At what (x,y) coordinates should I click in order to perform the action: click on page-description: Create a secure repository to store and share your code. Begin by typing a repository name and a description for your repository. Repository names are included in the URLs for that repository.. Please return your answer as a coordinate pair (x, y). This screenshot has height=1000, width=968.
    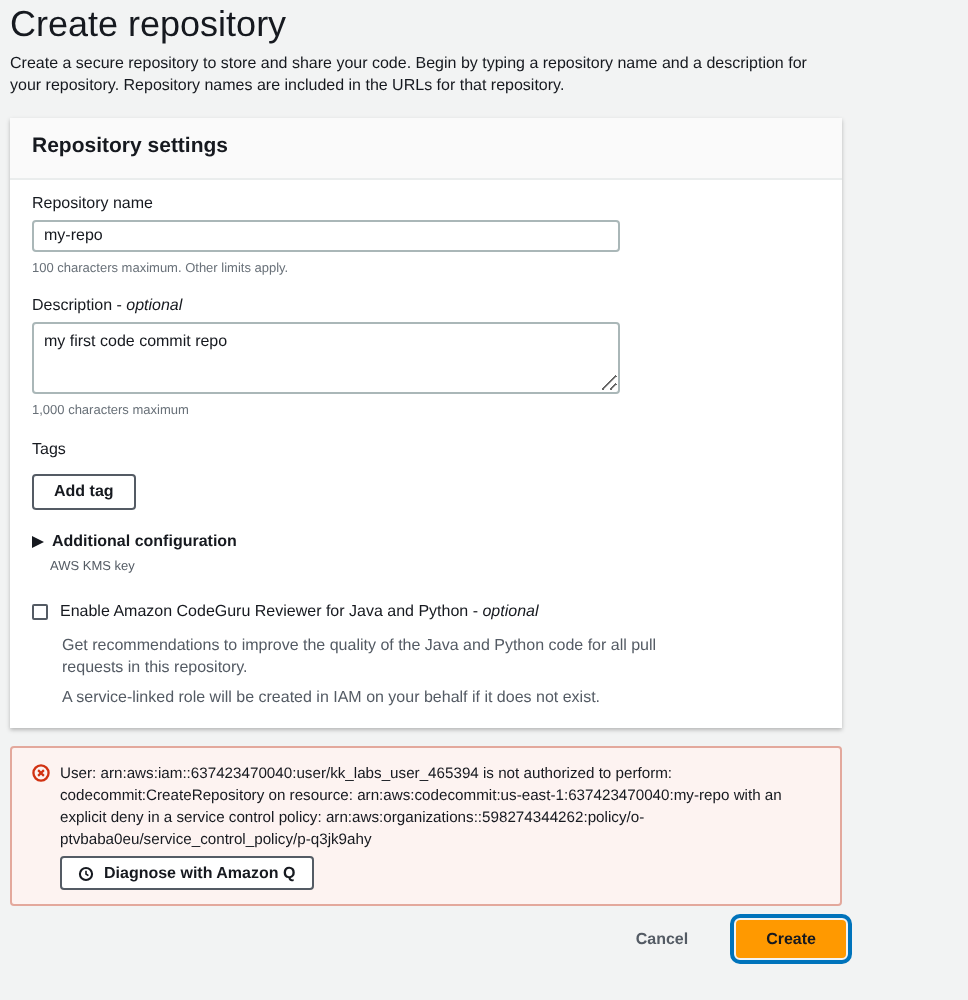
    Looking at the image, I should click on (409, 74).